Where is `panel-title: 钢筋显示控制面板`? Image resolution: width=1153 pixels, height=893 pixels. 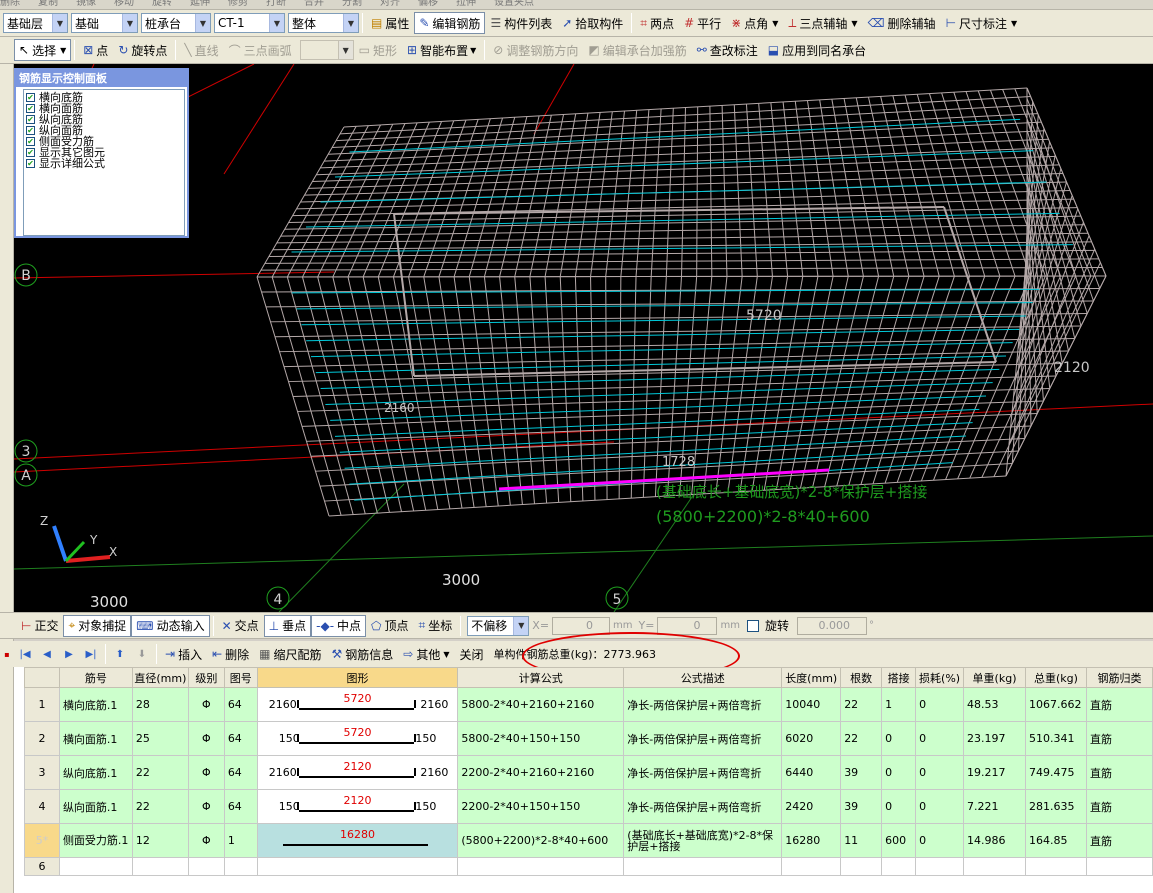 panel-title: 钢筋显示控制面板 is located at coordinates (101, 78).